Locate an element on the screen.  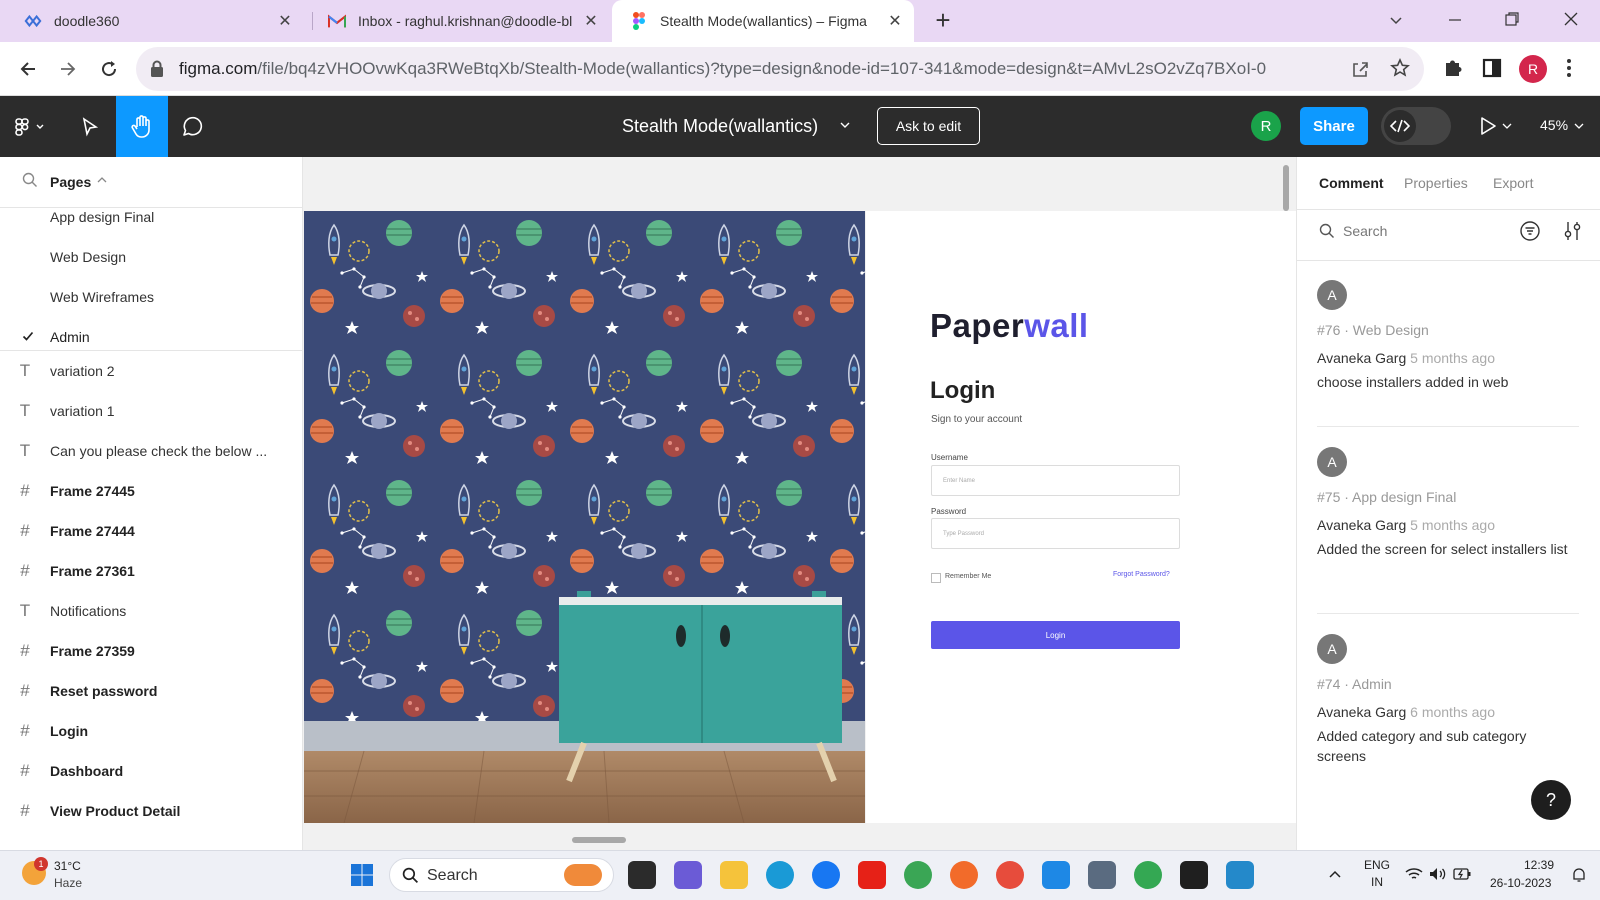
restore-icon is located at coordinates (1512, 19).